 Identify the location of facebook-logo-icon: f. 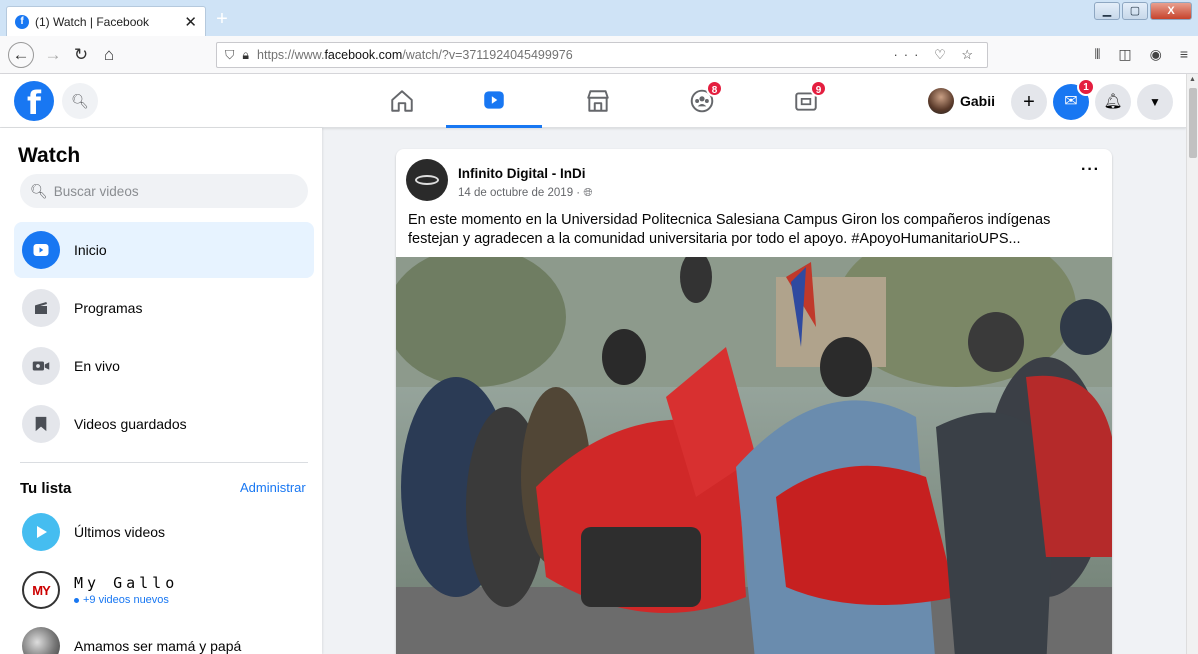
(34, 101).